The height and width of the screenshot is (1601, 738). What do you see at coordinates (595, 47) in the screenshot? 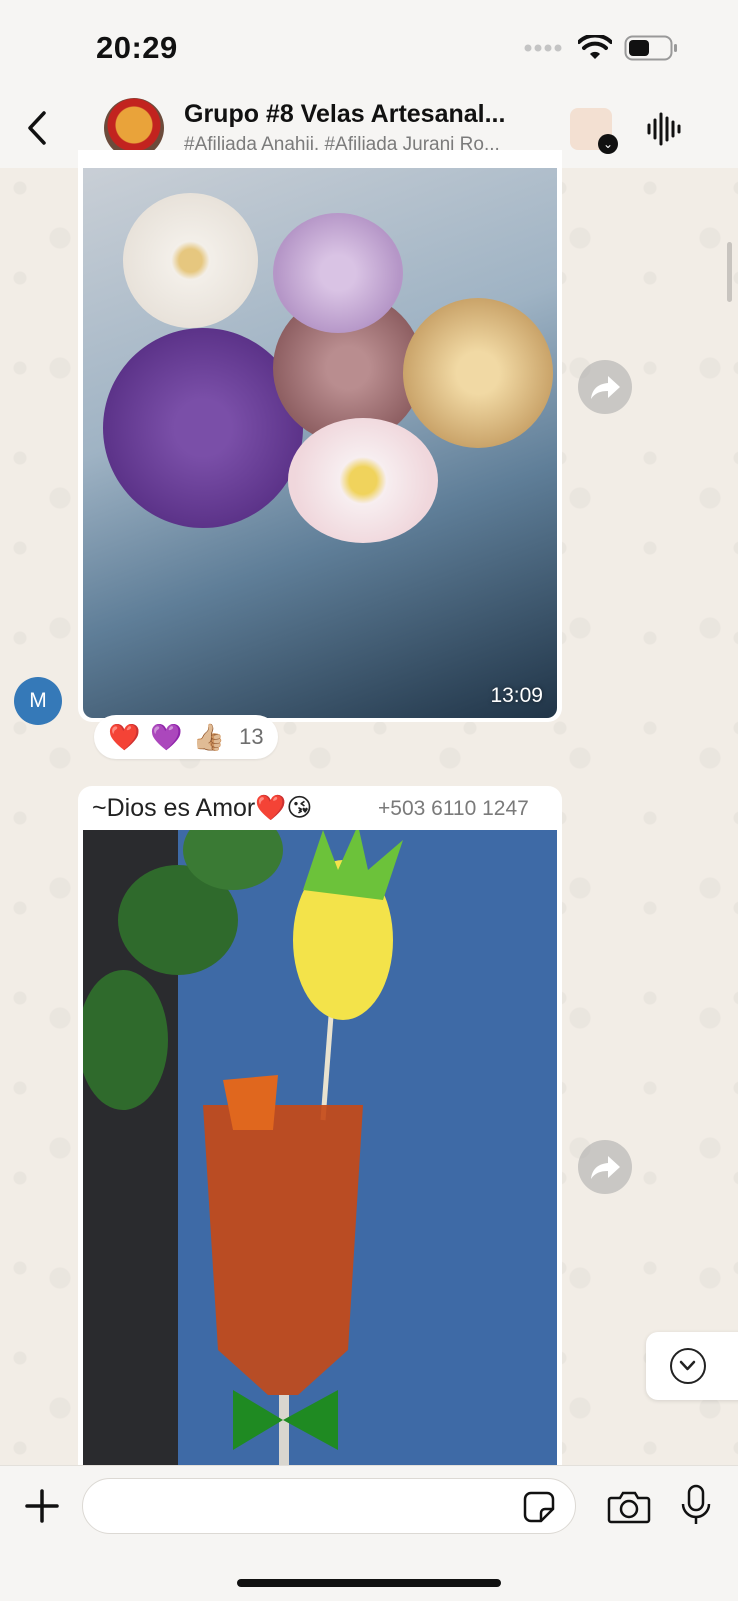
I see `wifi-icon` at bounding box center [595, 47].